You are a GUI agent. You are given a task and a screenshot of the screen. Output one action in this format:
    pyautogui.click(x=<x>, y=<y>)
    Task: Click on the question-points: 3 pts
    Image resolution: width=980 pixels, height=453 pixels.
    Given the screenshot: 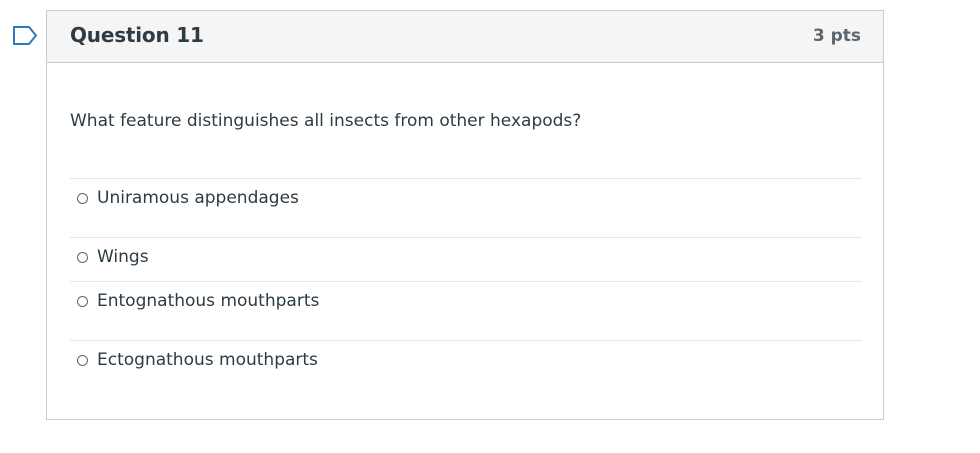 What is the action you would take?
    pyautogui.click(x=836, y=36)
    